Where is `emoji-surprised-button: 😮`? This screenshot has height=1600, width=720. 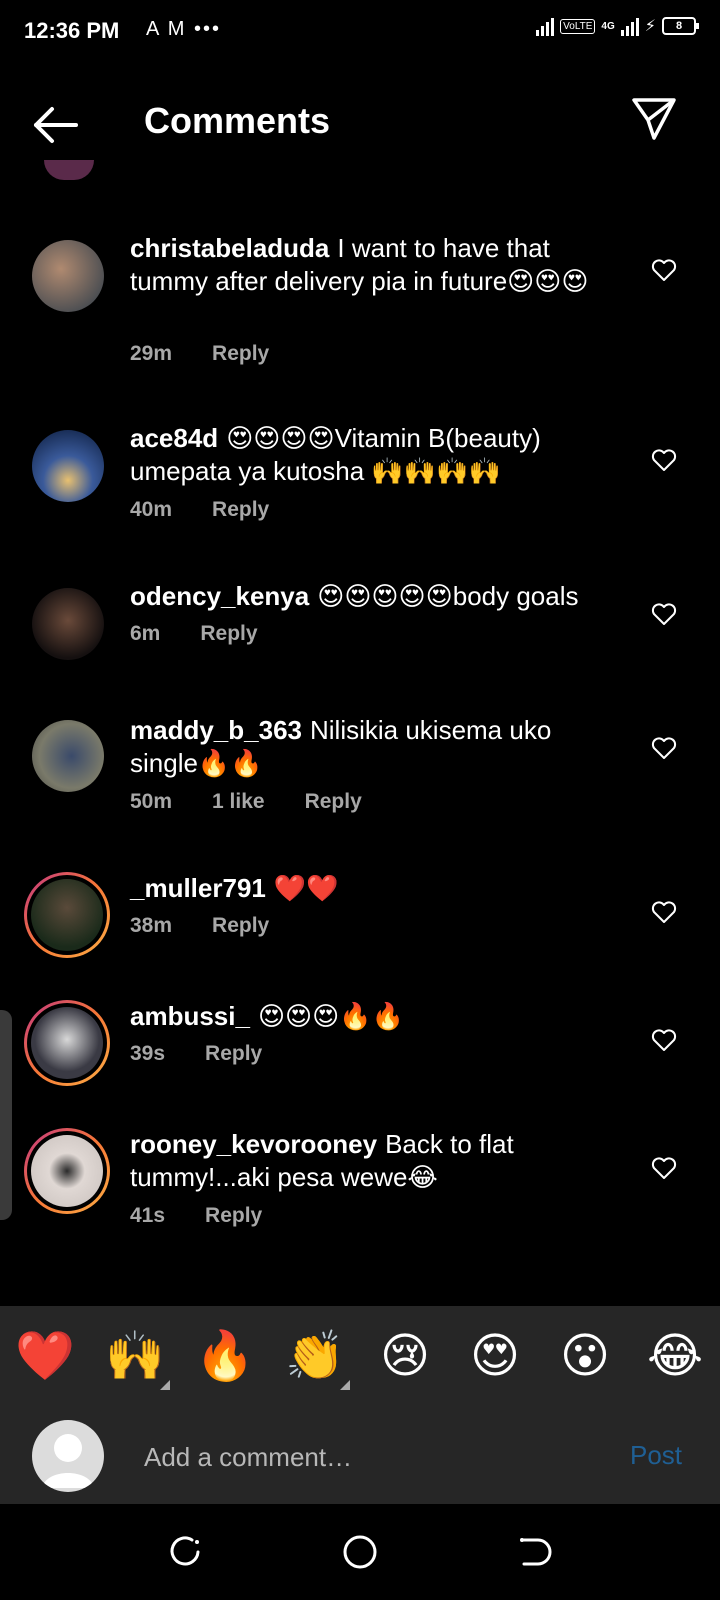 emoji-surprised-button: 😮 is located at coordinates (585, 1357).